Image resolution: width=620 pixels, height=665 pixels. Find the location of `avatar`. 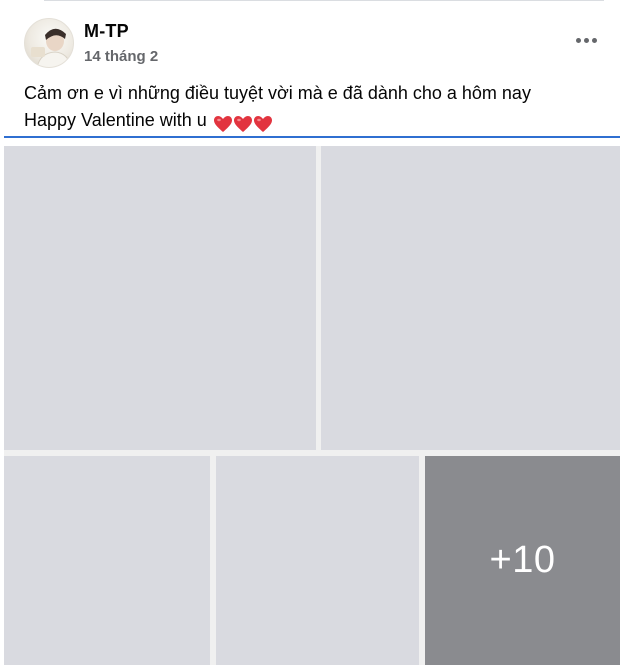

avatar is located at coordinates (49, 43).